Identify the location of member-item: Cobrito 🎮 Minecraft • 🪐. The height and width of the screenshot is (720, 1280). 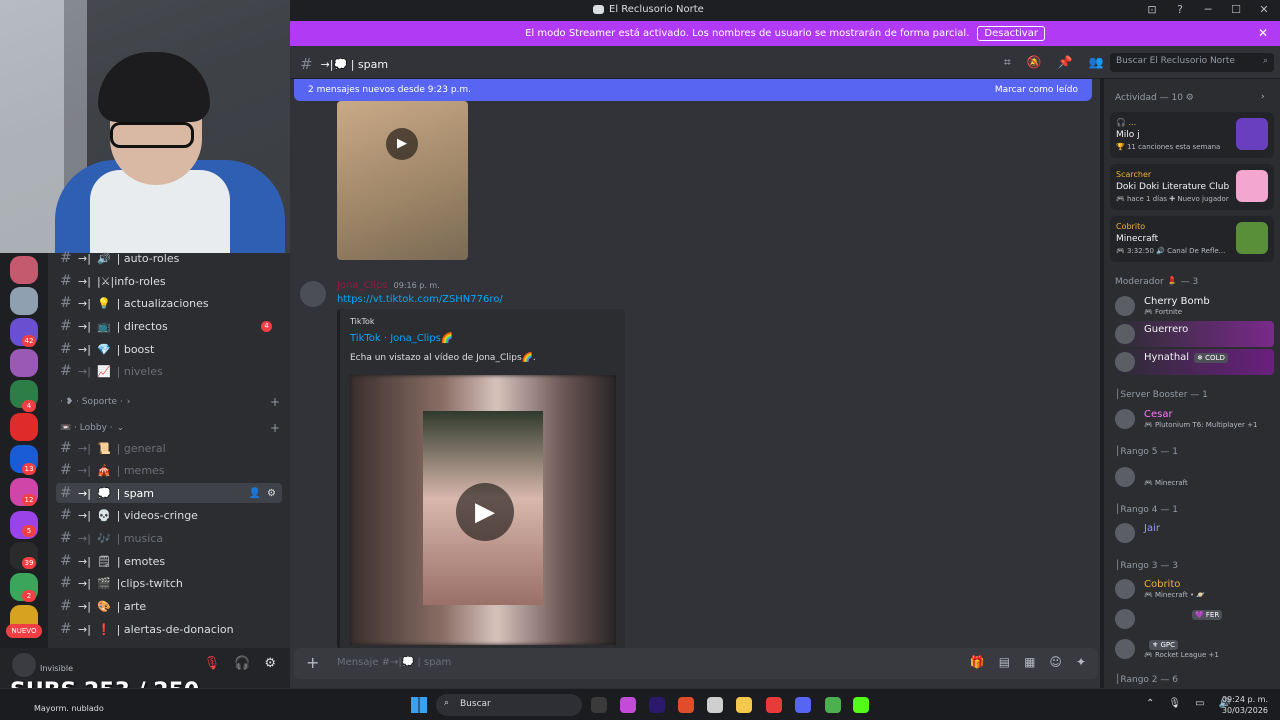
(1193, 589).